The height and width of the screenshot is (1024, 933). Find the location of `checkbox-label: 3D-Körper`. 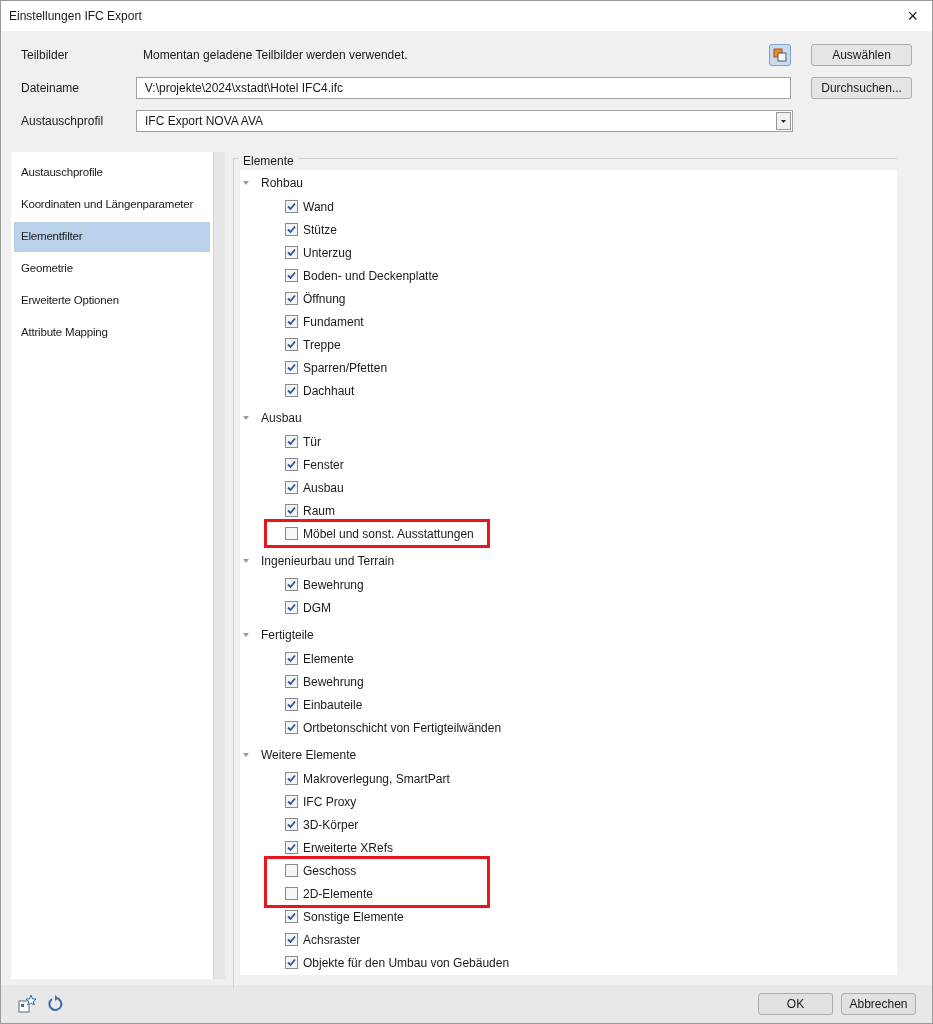

checkbox-label: 3D-Körper is located at coordinates (331, 825).